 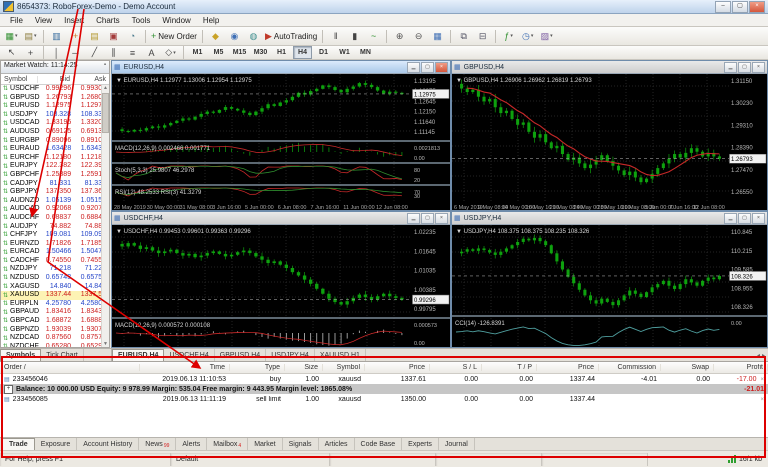 I want to click on timeframe-mn-button: MN, so click(x=365, y=52).